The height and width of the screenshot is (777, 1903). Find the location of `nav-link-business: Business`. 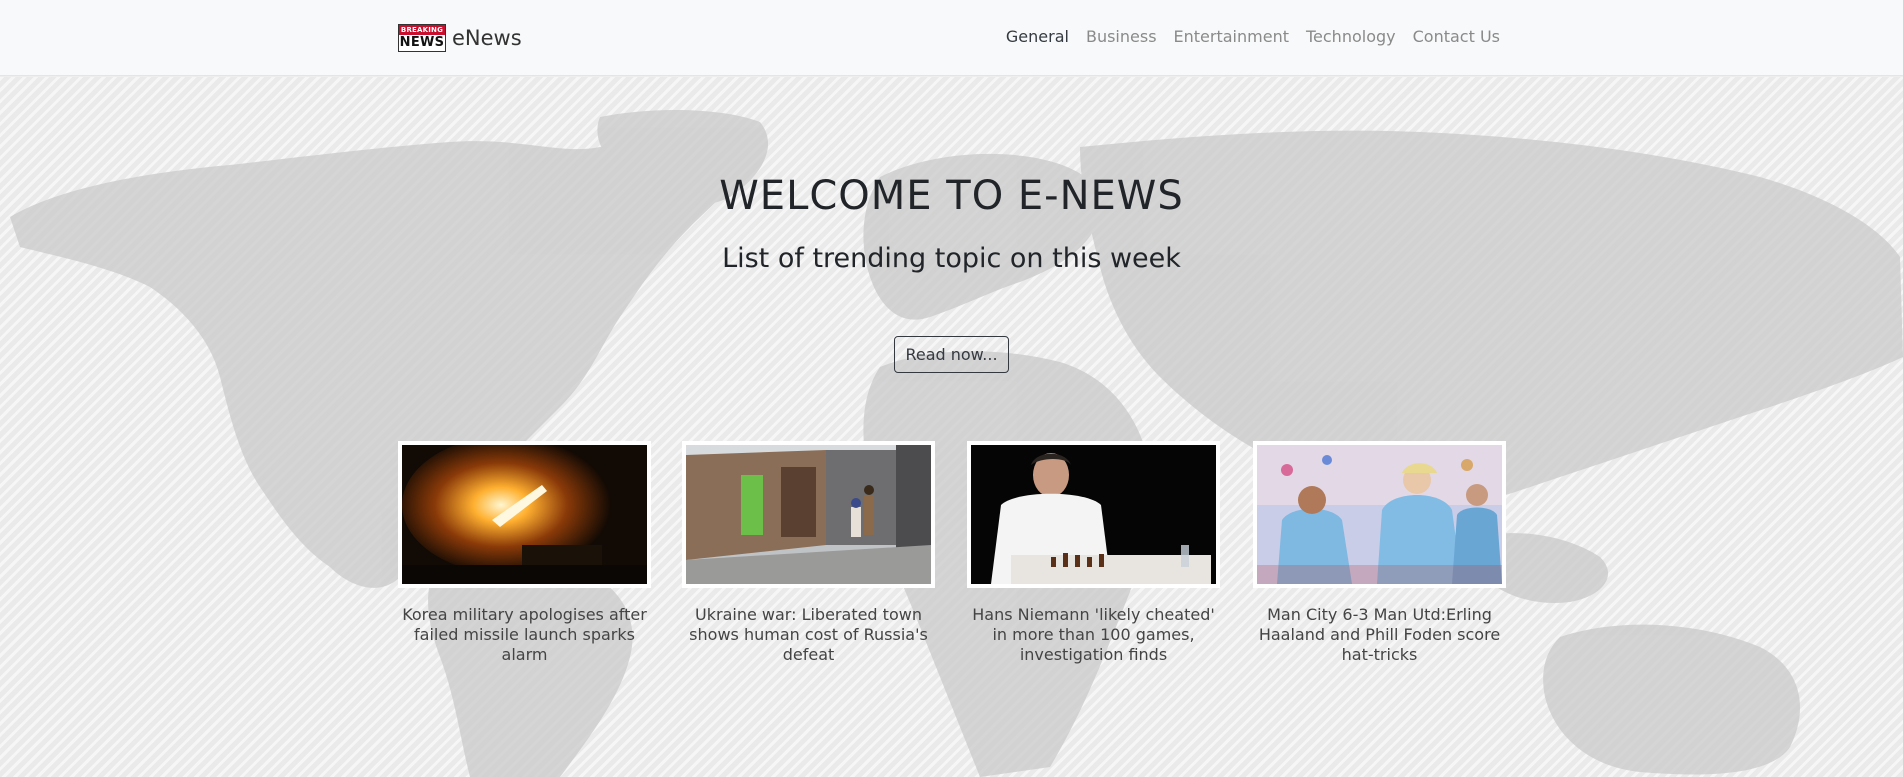

nav-link-business: Business is located at coordinates (1121, 36).